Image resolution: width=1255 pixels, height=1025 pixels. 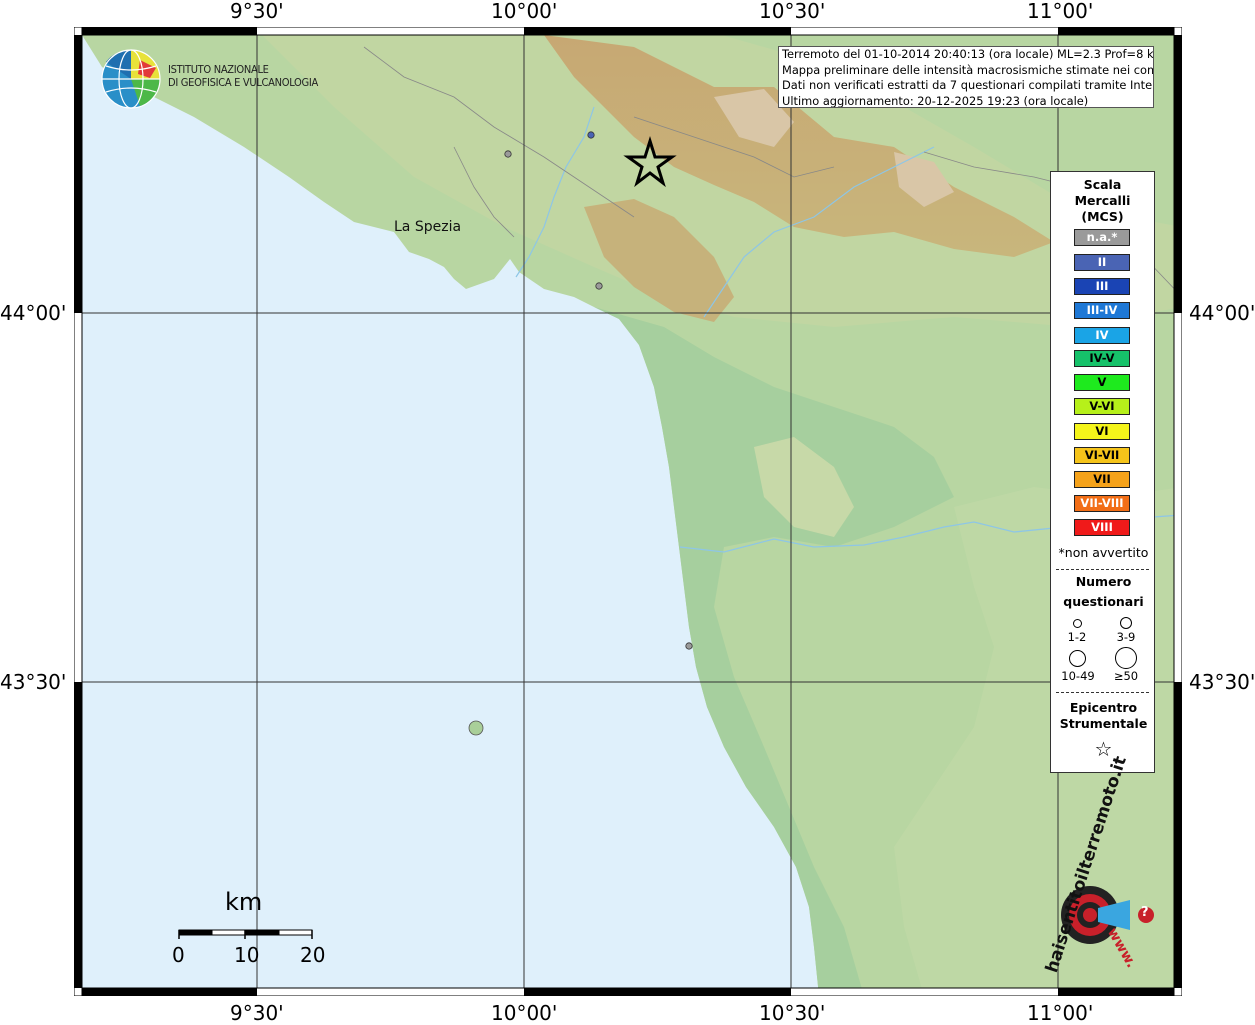 What do you see at coordinates (257, 1013) in the screenshot?
I see `lon-label-bottom-0: 9°30'` at bounding box center [257, 1013].